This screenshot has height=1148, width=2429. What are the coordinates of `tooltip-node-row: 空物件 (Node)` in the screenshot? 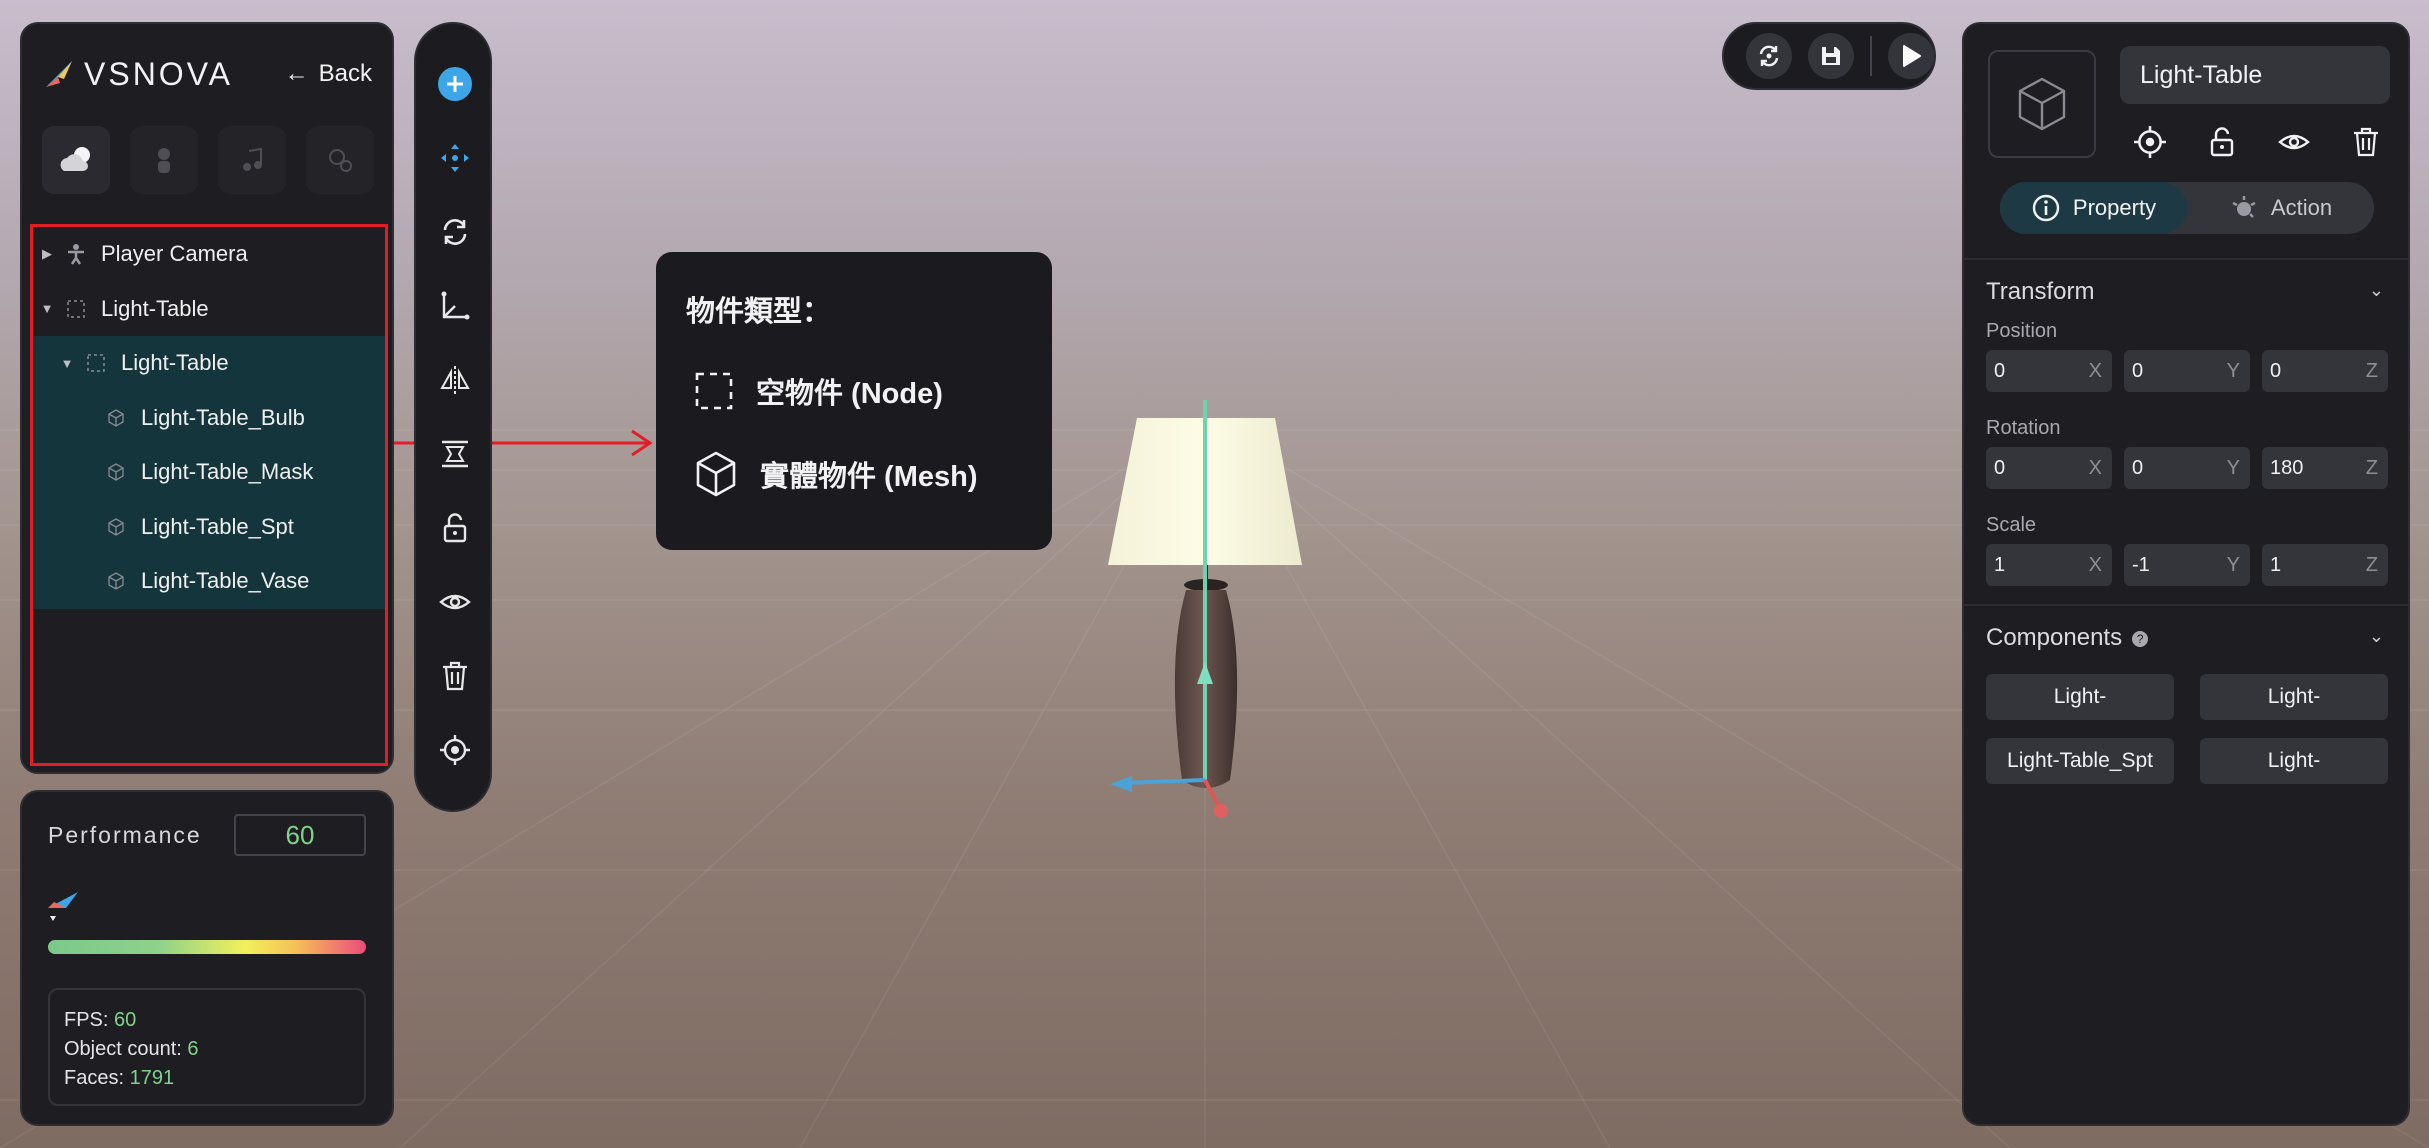 It's located at (818, 391).